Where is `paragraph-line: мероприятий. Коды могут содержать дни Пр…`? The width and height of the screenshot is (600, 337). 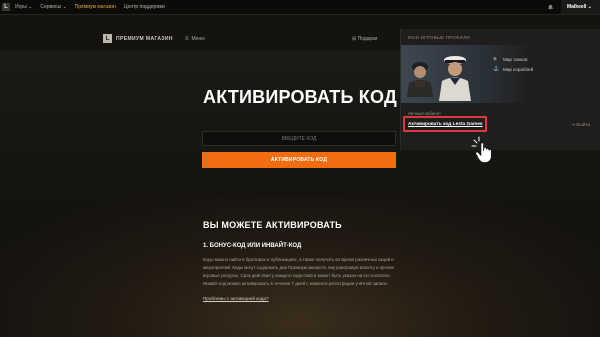
paragraph-line: мероприятий. Коды могут содержать дни Пр… is located at coordinates (299, 267).